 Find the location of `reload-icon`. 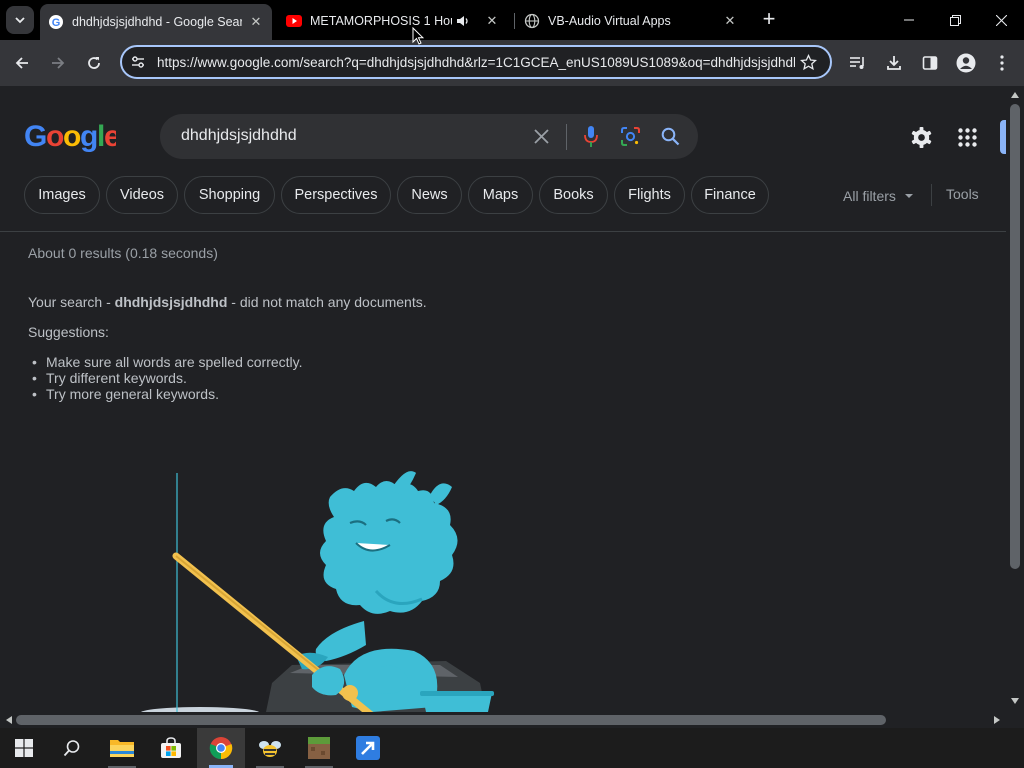

reload-icon is located at coordinates (94, 63).